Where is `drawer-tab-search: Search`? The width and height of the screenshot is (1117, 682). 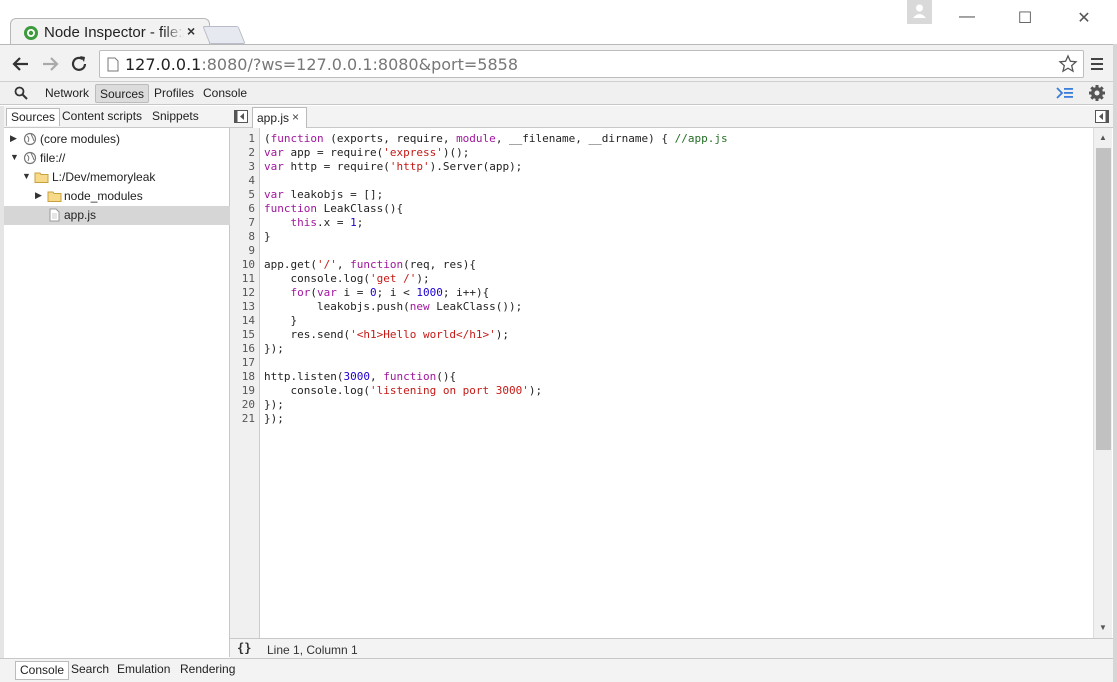
drawer-tab-search: Search is located at coordinates (90, 670).